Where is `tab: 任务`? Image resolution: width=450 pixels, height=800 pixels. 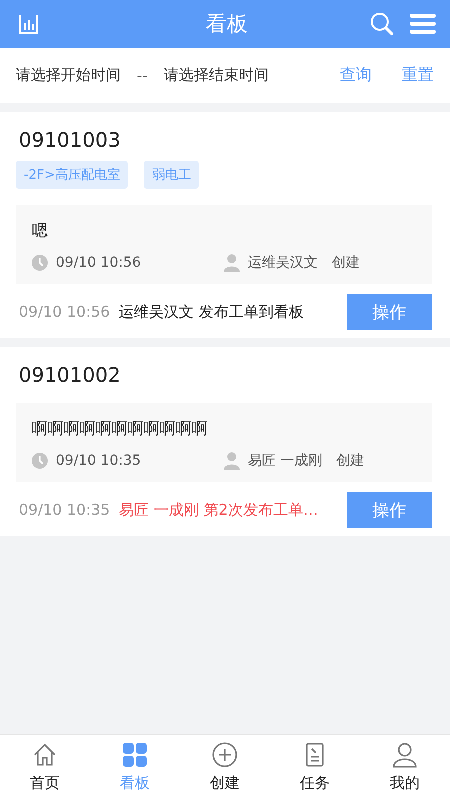
tab: 任务 is located at coordinates (315, 767).